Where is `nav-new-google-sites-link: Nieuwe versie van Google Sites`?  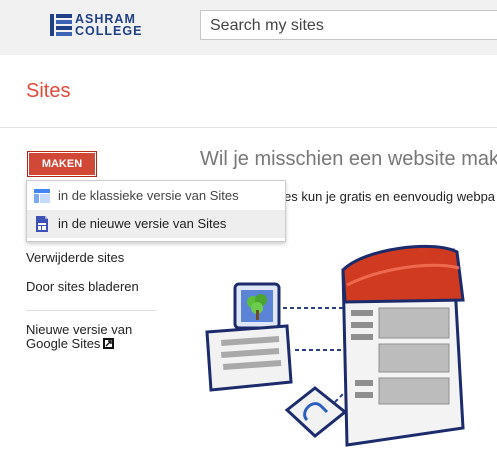 nav-new-google-sites-link: Nieuwe versie van Google Sites is located at coordinates (91, 337).